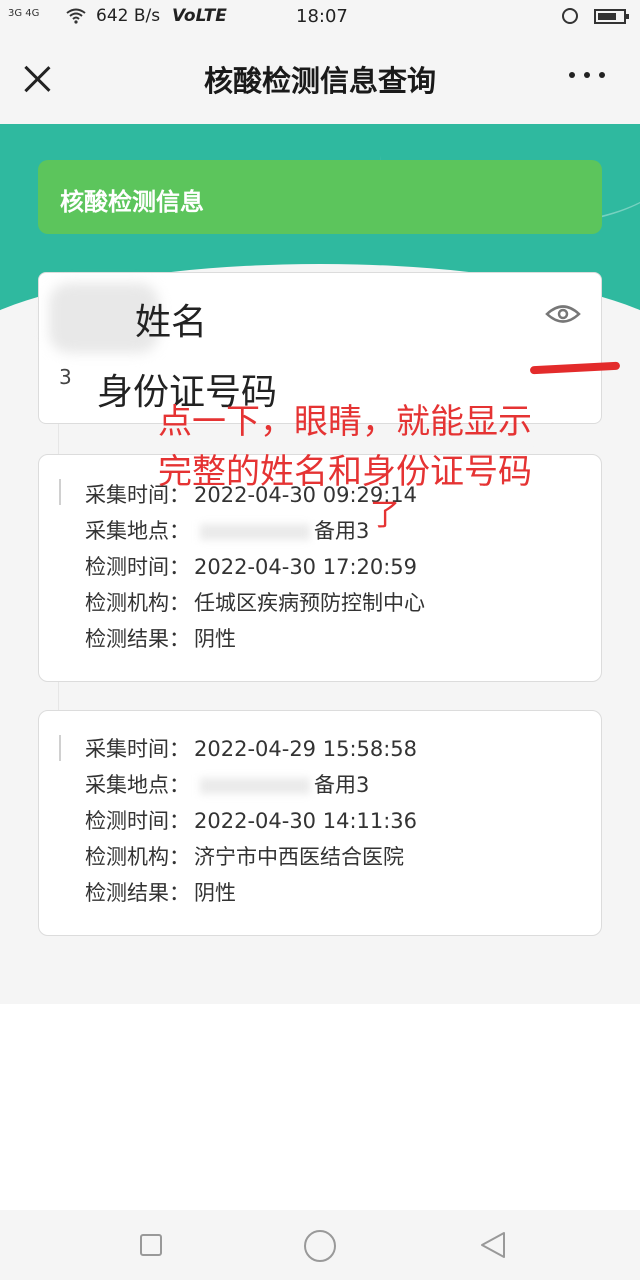 The height and width of the screenshot is (1280, 640). I want to click on person-name: 姓名, so click(171, 322).